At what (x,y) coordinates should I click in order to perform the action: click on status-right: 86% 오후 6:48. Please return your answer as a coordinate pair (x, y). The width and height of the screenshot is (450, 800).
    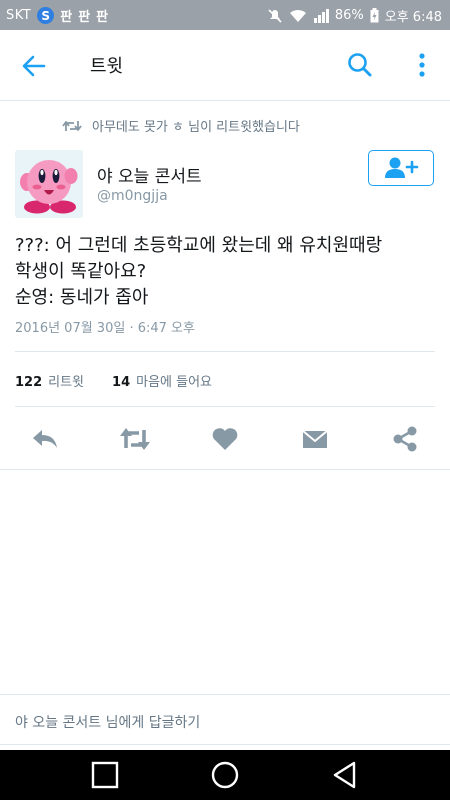
    Looking at the image, I should click on (354, 15).